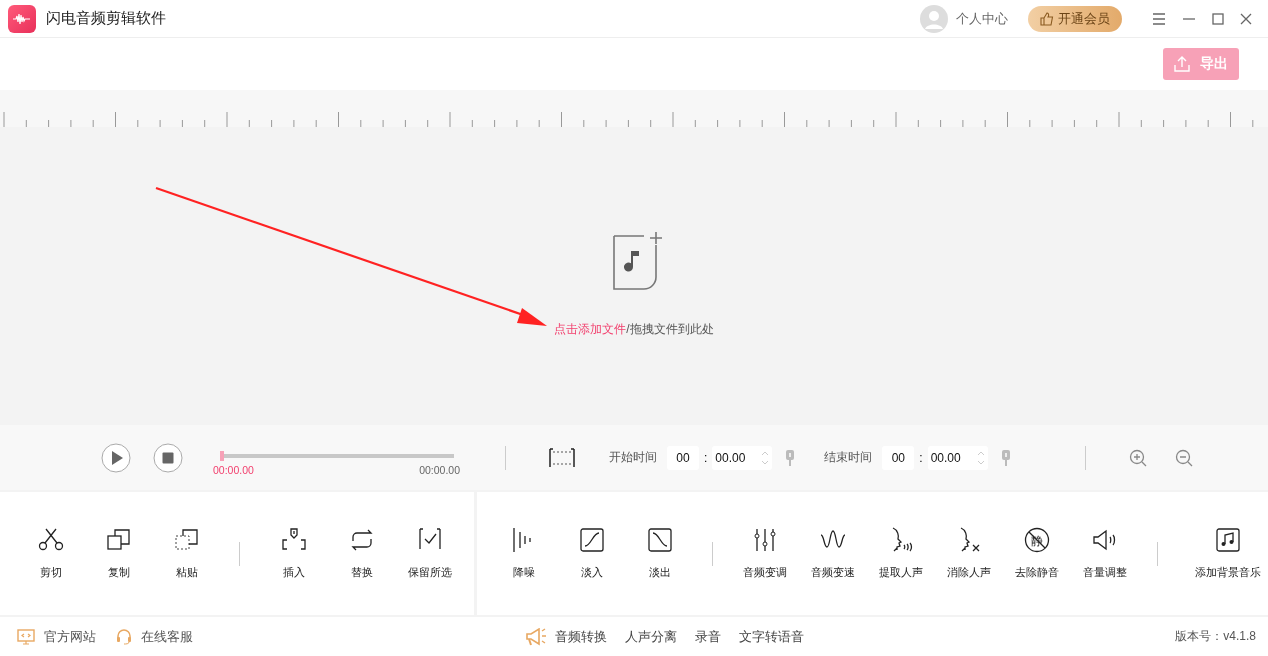 The width and height of the screenshot is (1268, 656). I want to click on copy-icon, so click(119, 540).